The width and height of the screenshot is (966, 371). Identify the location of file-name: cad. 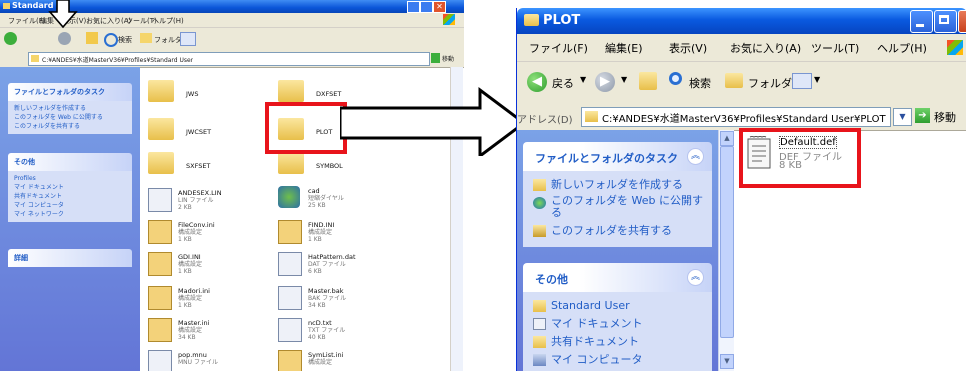
(314, 191).